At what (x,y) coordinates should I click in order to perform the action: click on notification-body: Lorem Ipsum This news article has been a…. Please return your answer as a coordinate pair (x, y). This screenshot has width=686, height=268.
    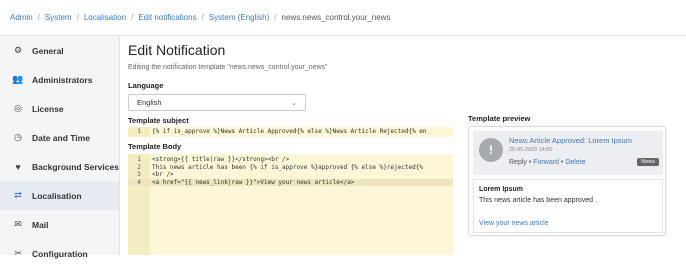
    Looking at the image, I should click on (568, 206).